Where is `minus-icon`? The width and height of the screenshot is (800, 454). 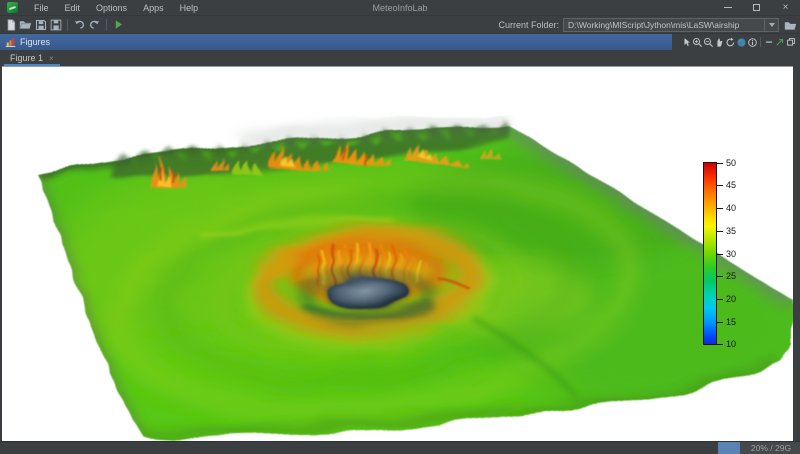
minus-icon is located at coordinates (768, 42).